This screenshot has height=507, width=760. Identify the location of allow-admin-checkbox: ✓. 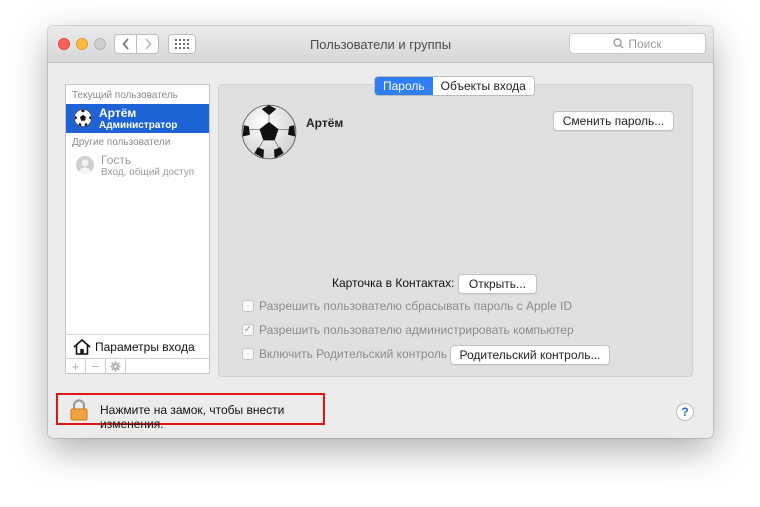
(248, 330).